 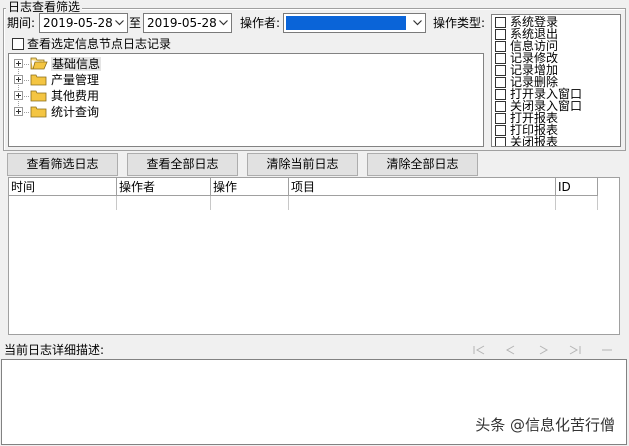 I want to click on operator-select, so click(x=354, y=23).